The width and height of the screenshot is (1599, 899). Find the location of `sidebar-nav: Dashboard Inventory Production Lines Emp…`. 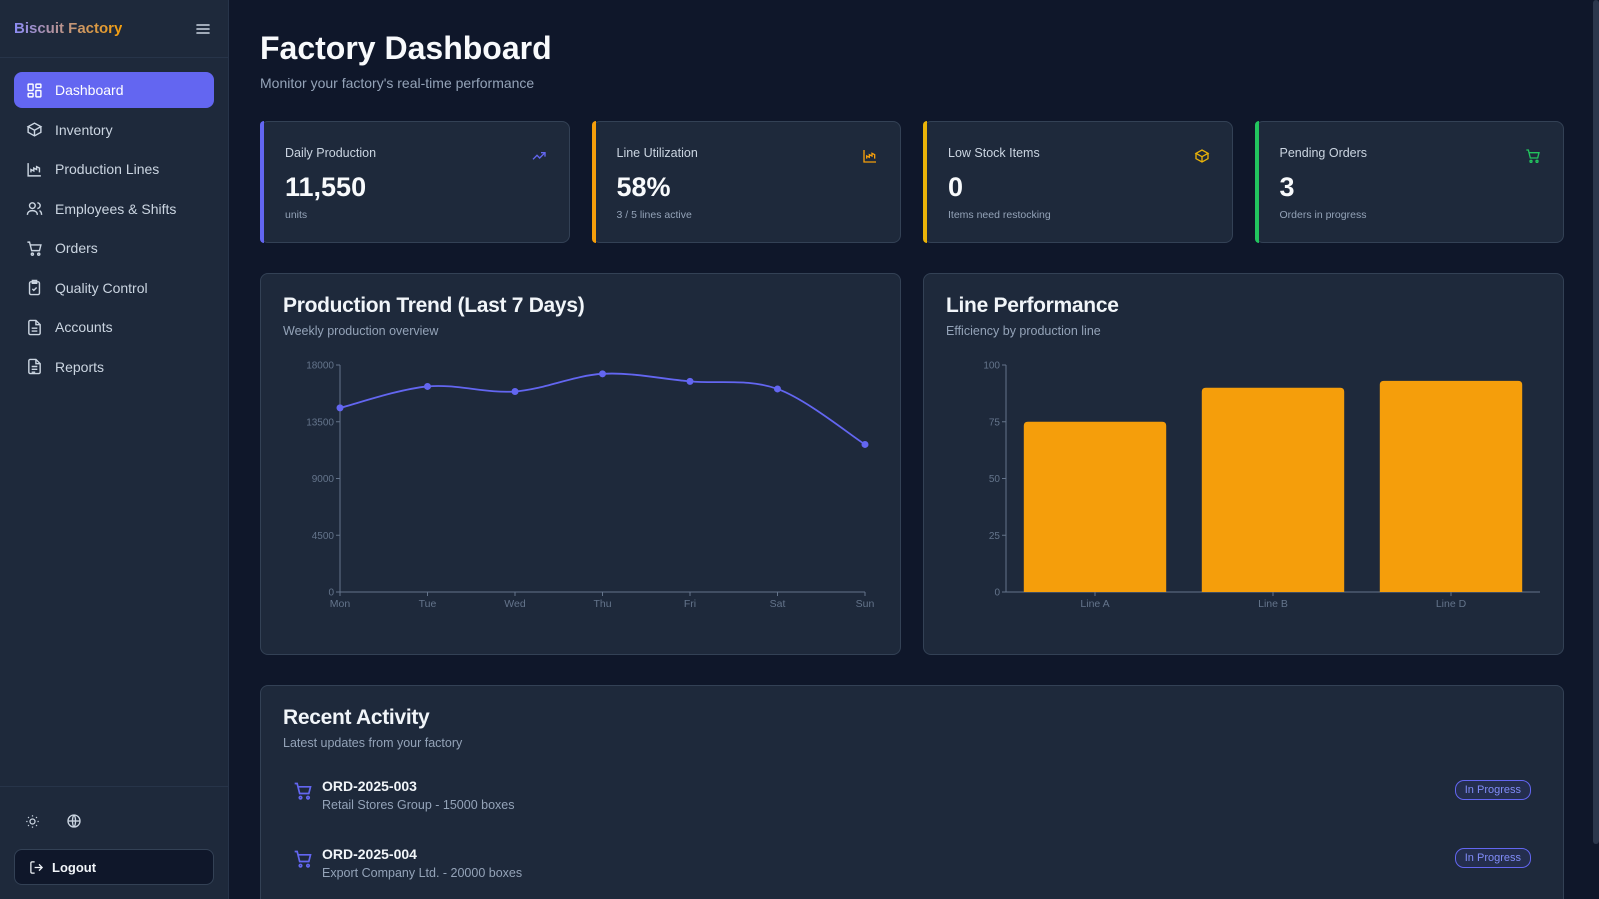

sidebar-nav: Dashboard Inventory Production Lines Emp… is located at coordinates (114, 221).